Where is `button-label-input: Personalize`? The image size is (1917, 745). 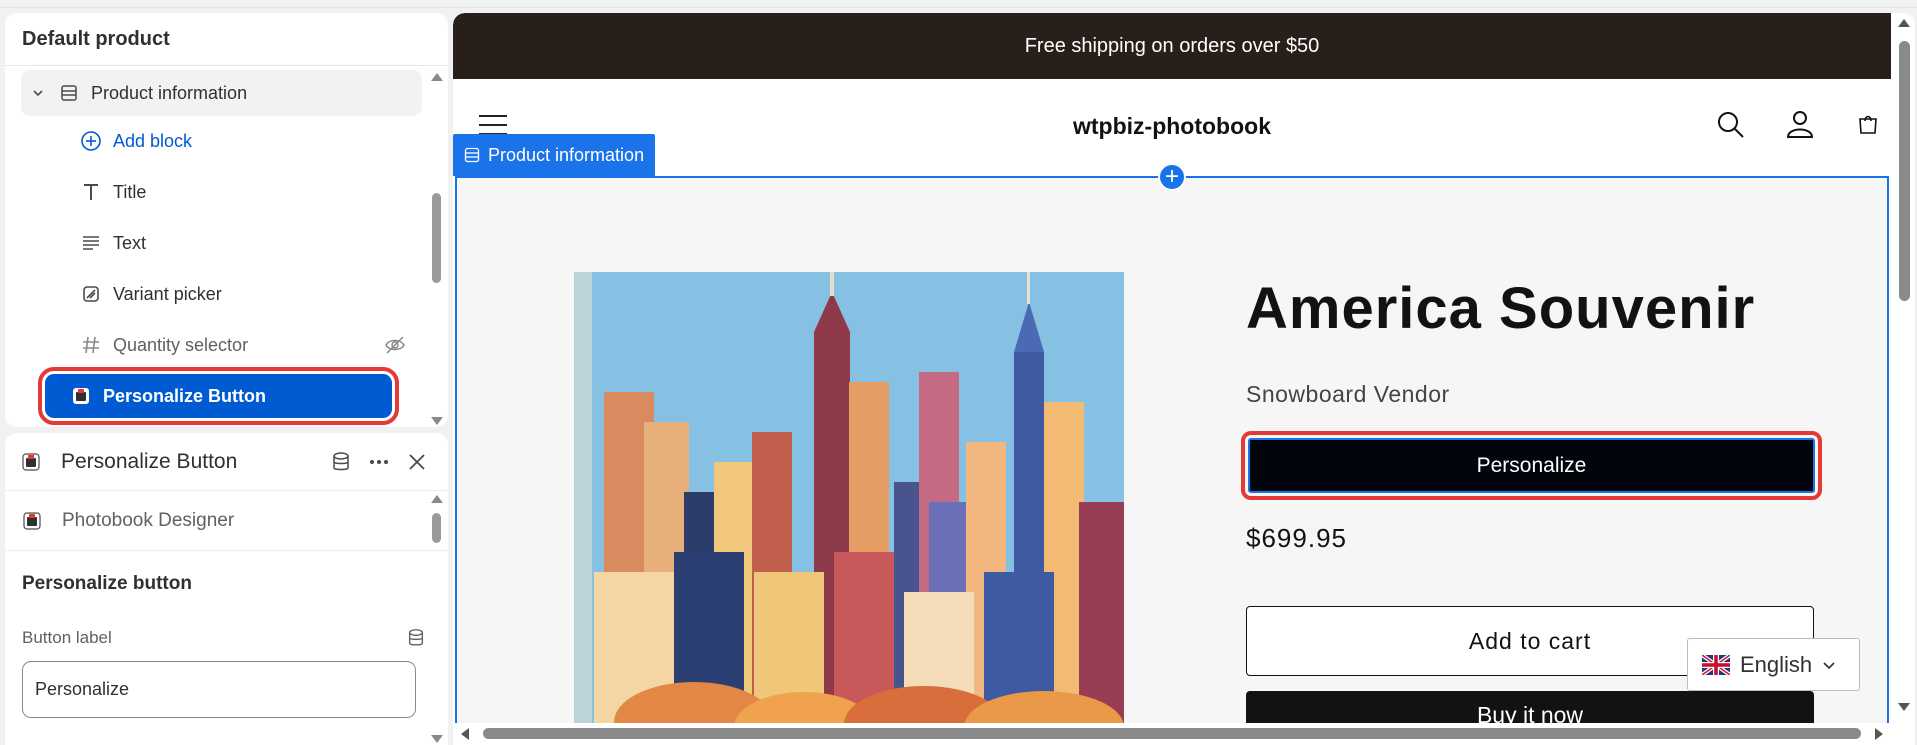 button-label-input: Personalize is located at coordinates (219, 689).